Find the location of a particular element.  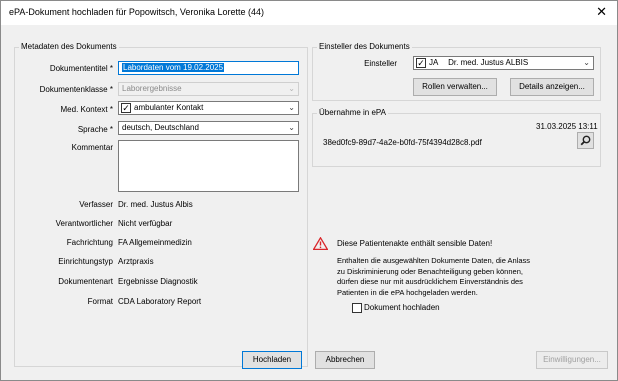

upload-document-checkbox-label: Dokument hochladen is located at coordinates (402, 307).